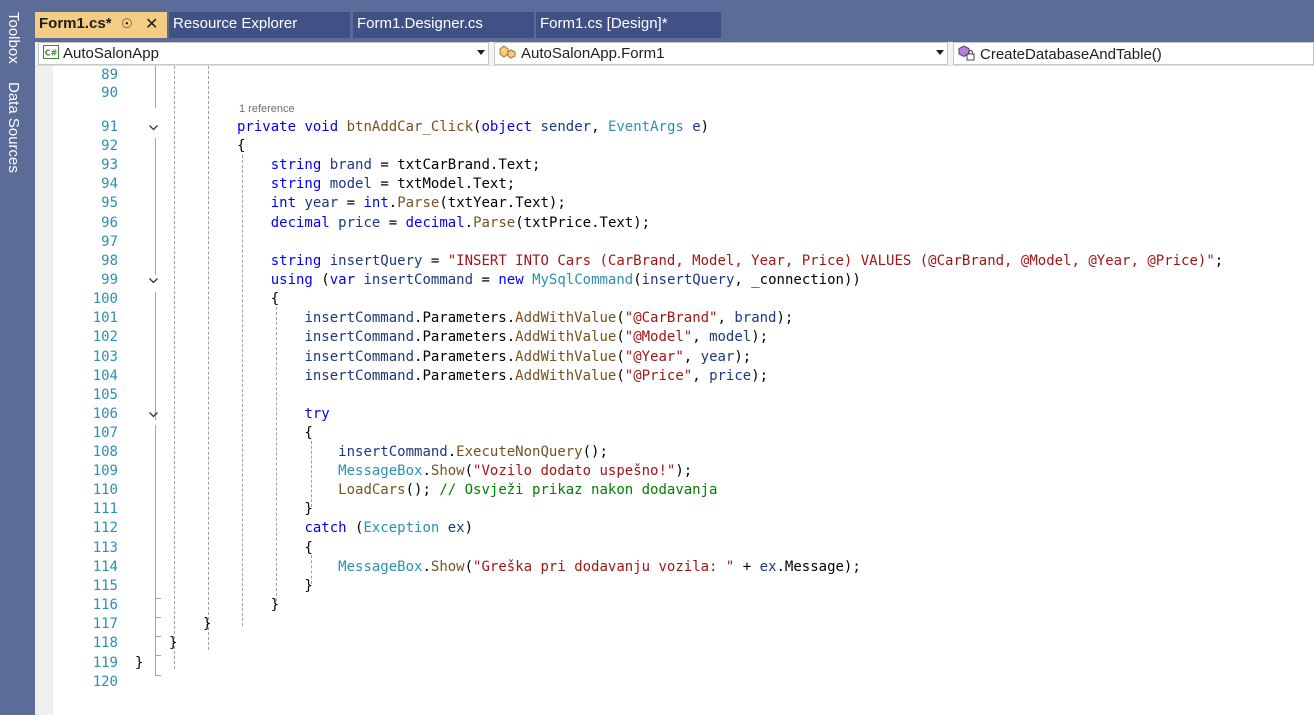  I want to click on line-number: 99, so click(109, 280).